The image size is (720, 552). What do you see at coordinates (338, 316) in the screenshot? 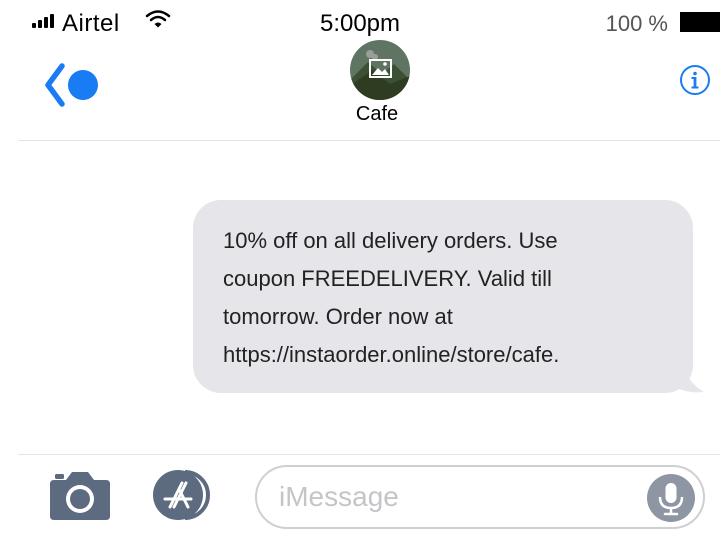
I see `message-line: tomorrow. Order now at` at bounding box center [338, 316].